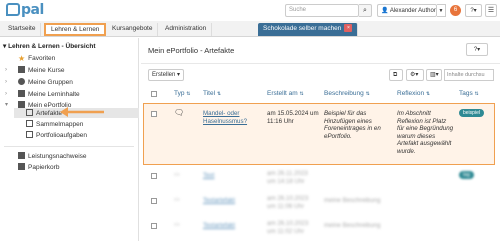 The width and height of the screenshot is (500, 241). I want to click on task-icon, so click(29, 134).